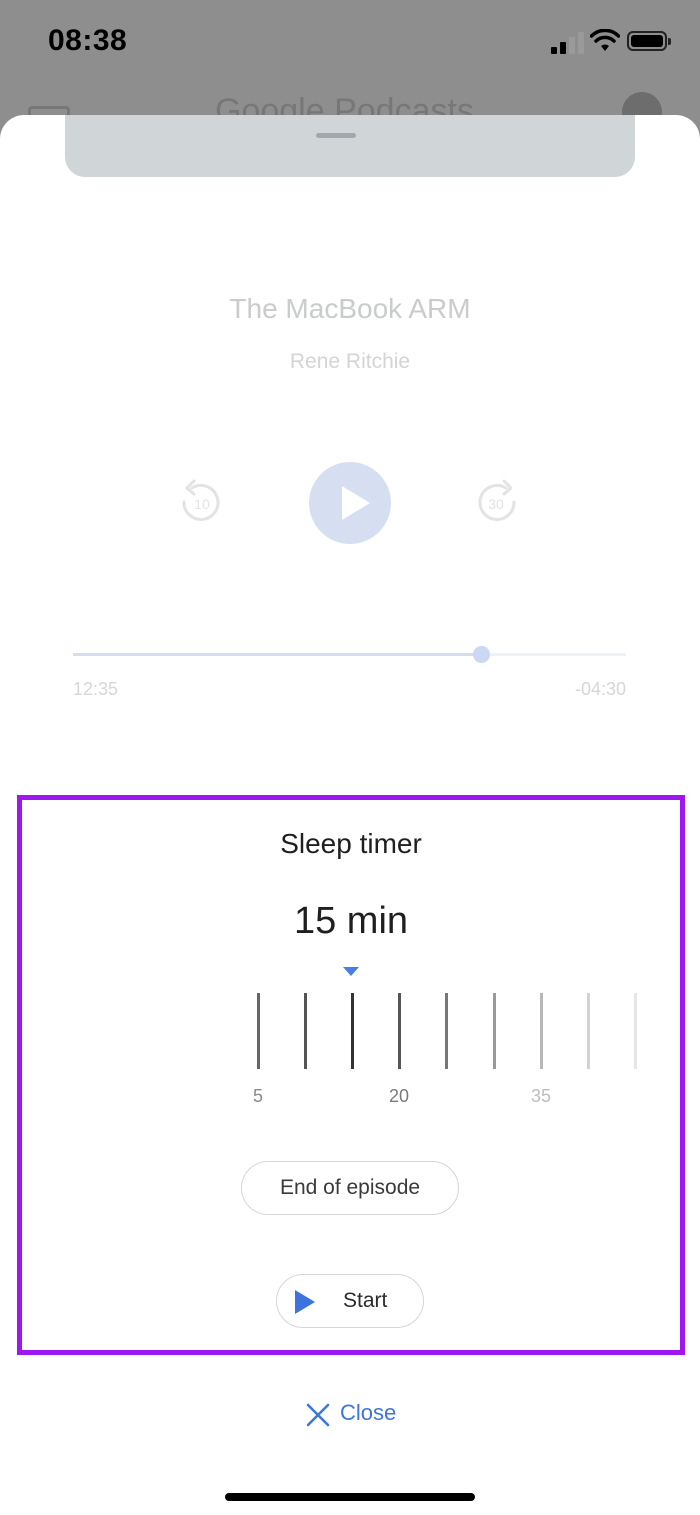 Image resolution: width=700 pixels, height=1515 pixels. I want to click on progress-fill, so click(277, 654).